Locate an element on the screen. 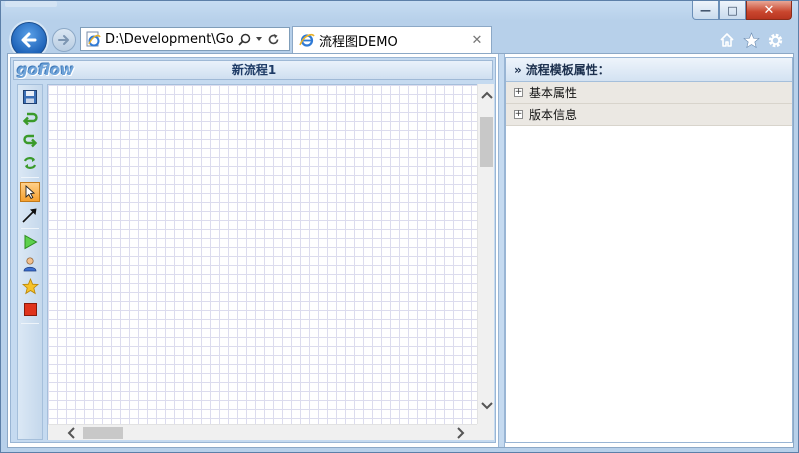  dropdown-icon is located at coordinates (259, 39).